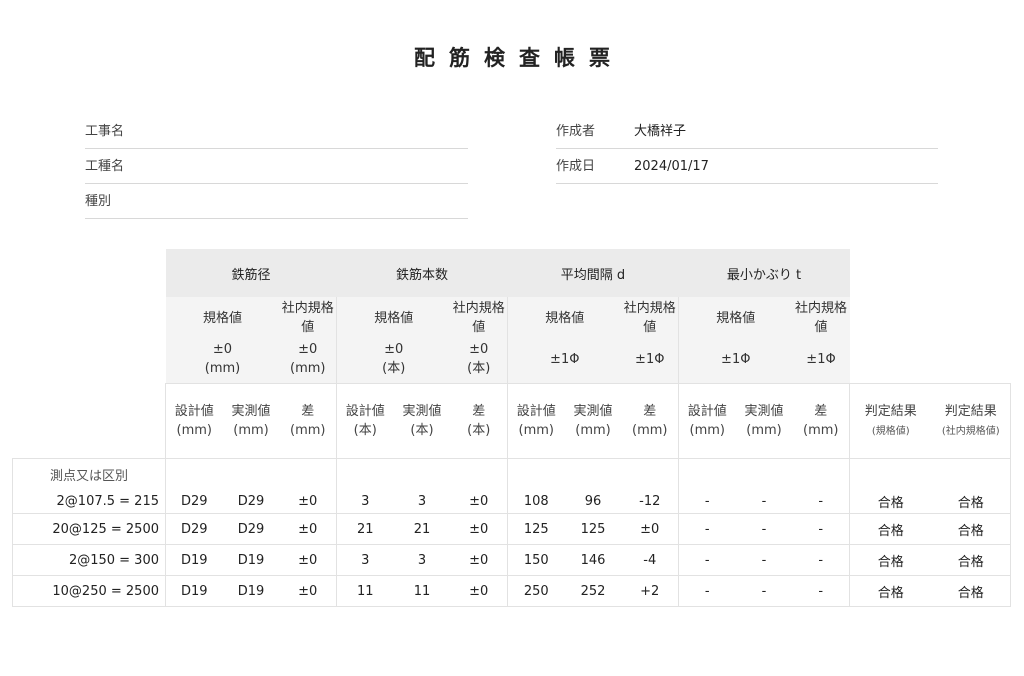  Describe the element at coordinates (105, 166) in the screenshot. I see `field-label: 工種名` at that location.